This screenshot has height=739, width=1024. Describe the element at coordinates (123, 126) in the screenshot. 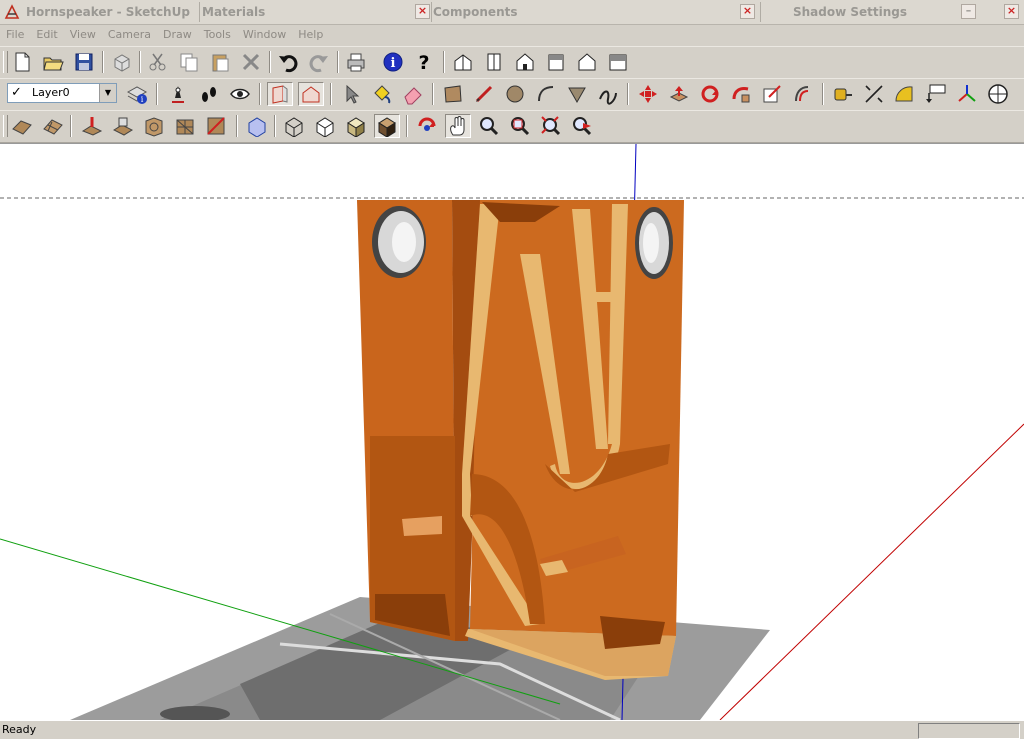

I see `stamp-icon` at that location.